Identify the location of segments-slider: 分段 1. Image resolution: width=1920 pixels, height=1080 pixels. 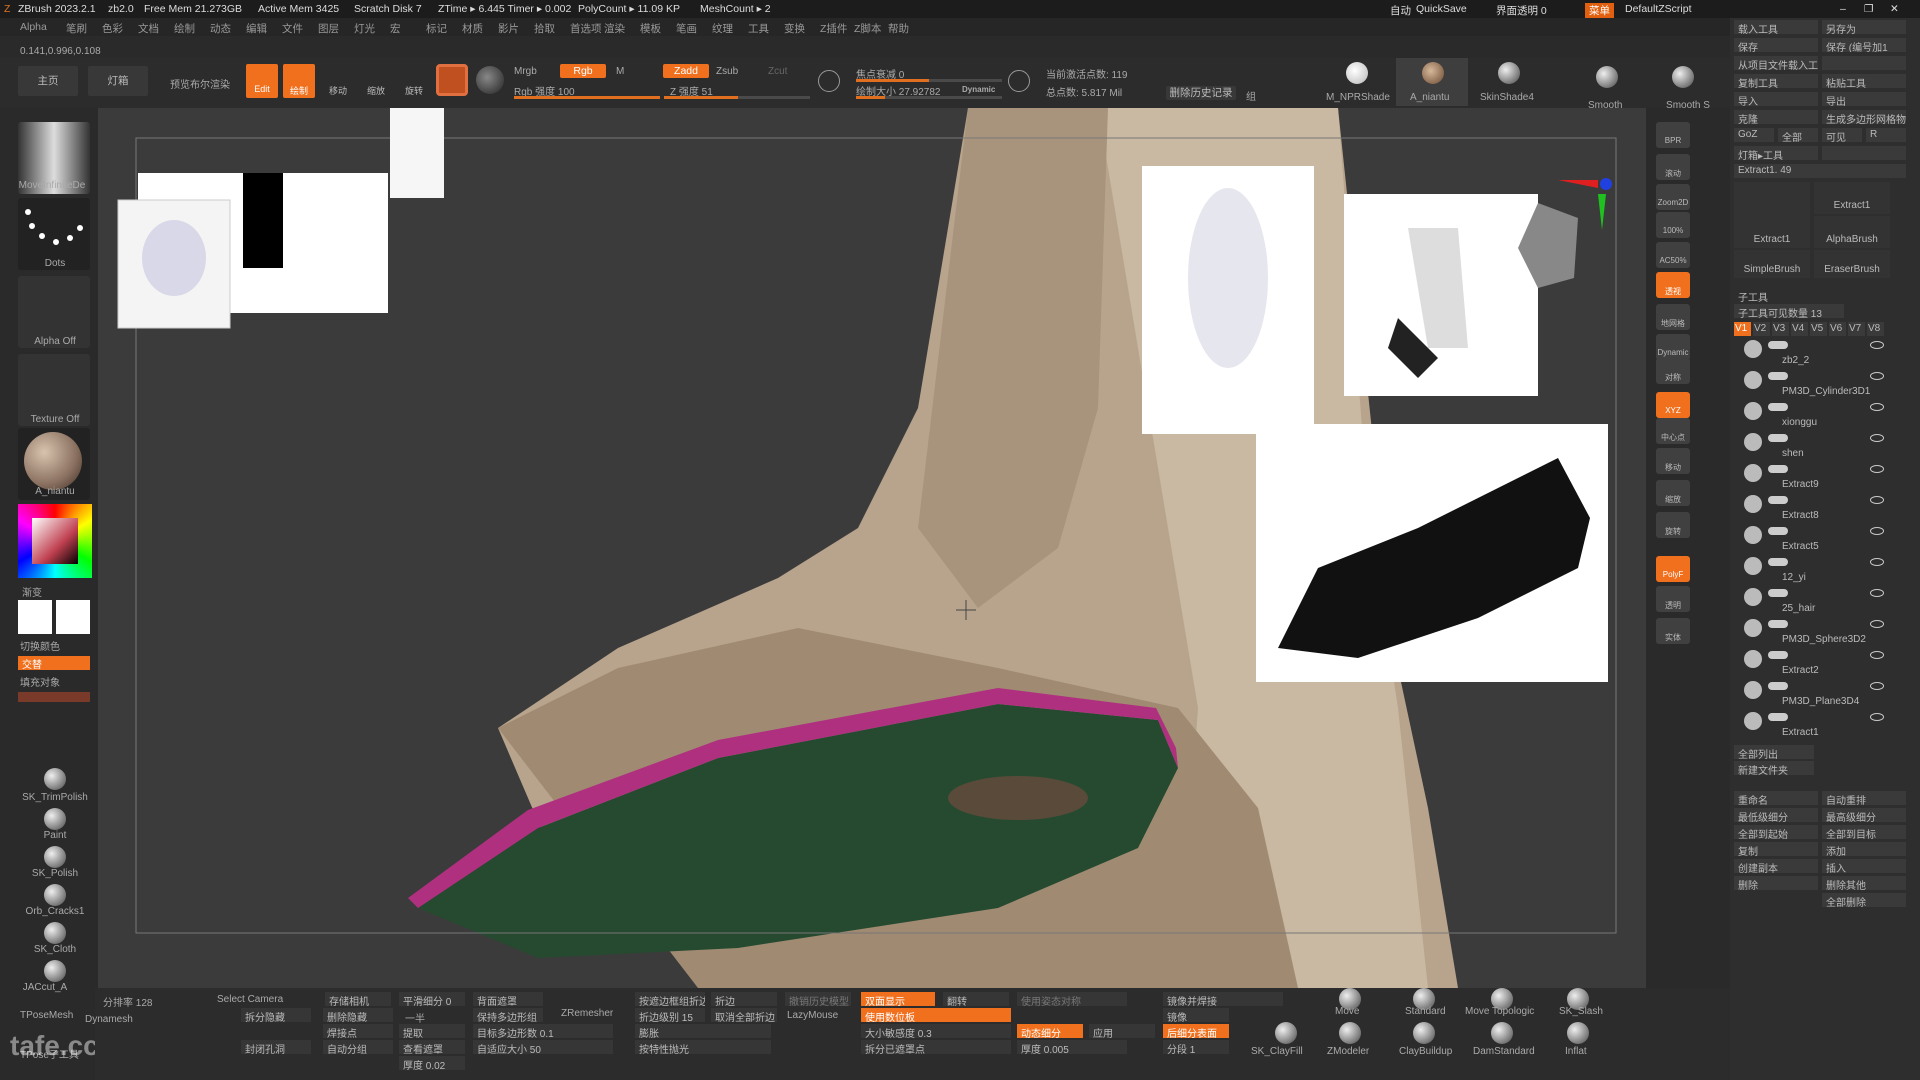
(1196, 1047).